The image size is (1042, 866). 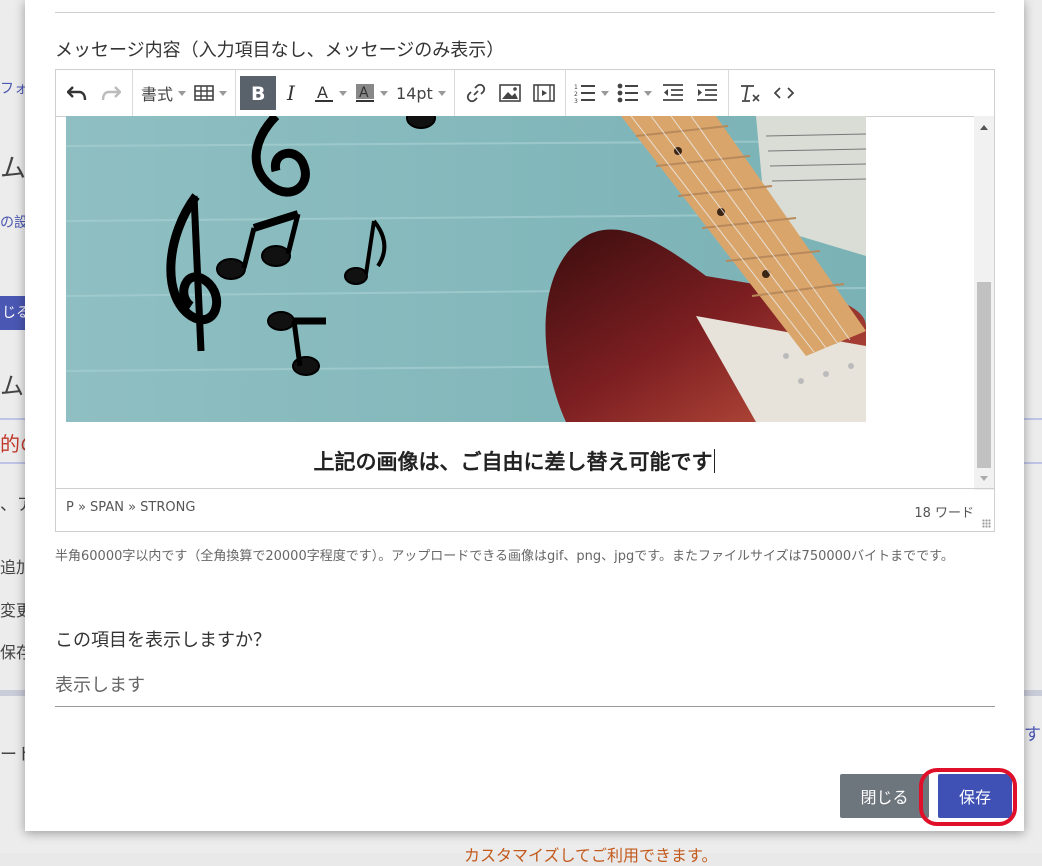 I want to click on save-highlight-ring, so click(x=968, y=797).